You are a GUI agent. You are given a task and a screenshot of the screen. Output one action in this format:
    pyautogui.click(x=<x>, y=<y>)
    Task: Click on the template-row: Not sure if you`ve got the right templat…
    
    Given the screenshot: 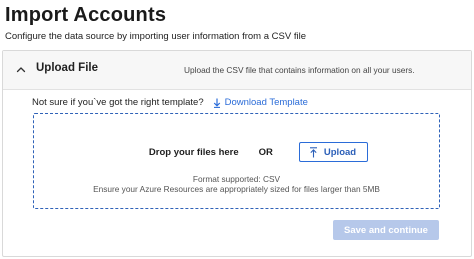 What is the action you would take?
    pyautogui.click(x=170, y=102)
    